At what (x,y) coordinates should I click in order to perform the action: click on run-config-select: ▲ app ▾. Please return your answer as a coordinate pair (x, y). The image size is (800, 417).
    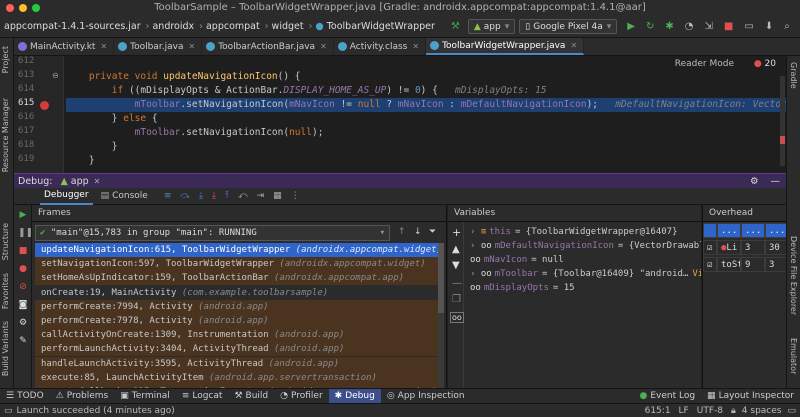
    Looking at the image, I should click on (491, 26).